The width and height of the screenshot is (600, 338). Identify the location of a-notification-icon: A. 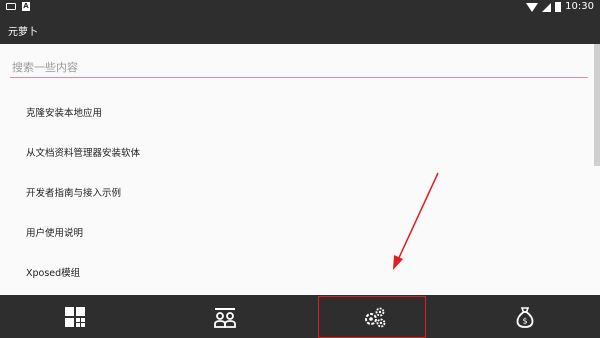
(26, 6).